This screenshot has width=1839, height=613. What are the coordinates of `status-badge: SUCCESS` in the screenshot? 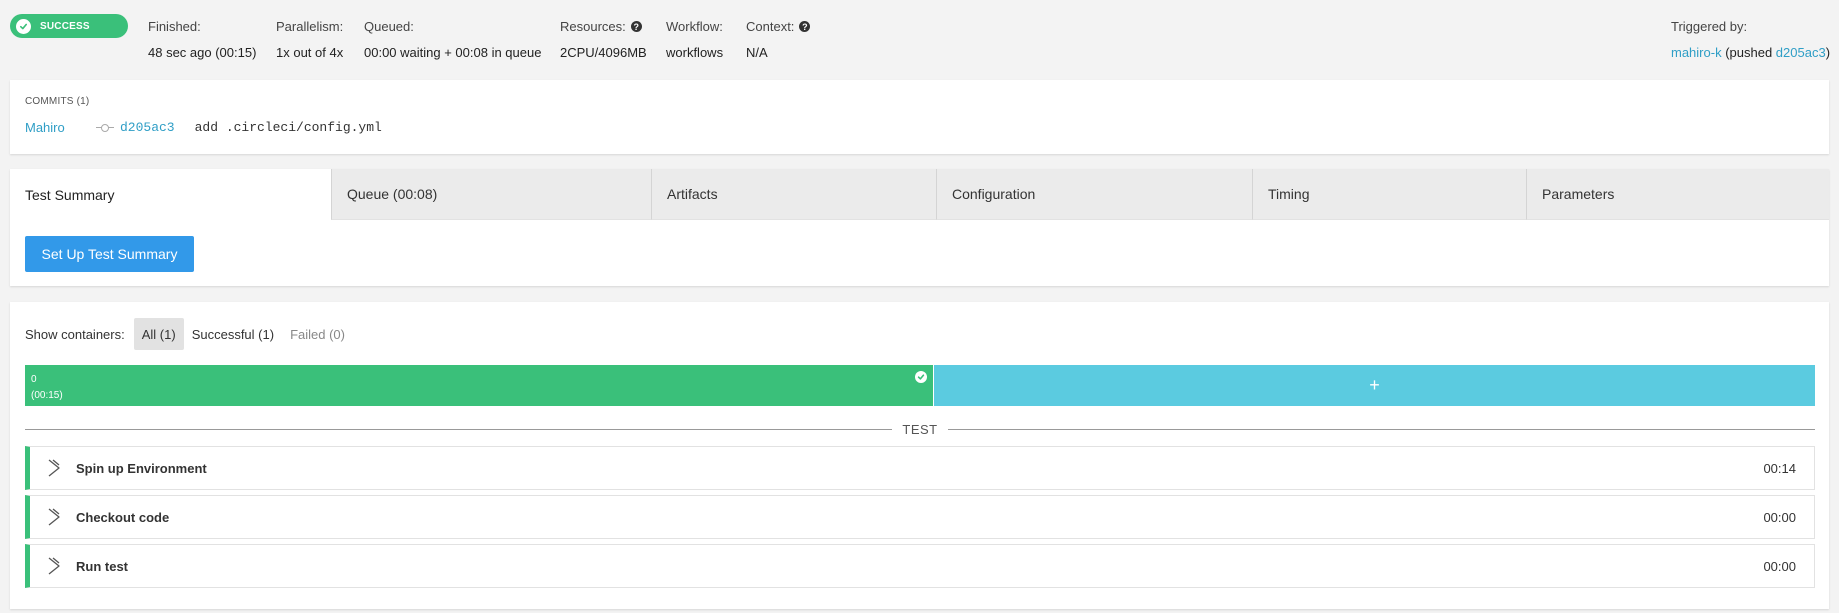 It's located at (69, 26).